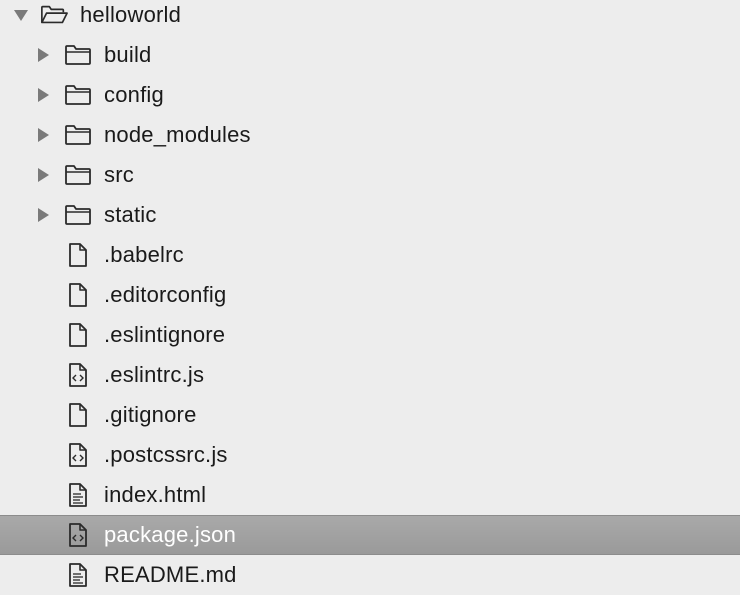 This screenshot has width=740, height=595. Describe the element at coordinates (170, 574) in the screenshot. I see `tree-item-label: README.md` at that location.